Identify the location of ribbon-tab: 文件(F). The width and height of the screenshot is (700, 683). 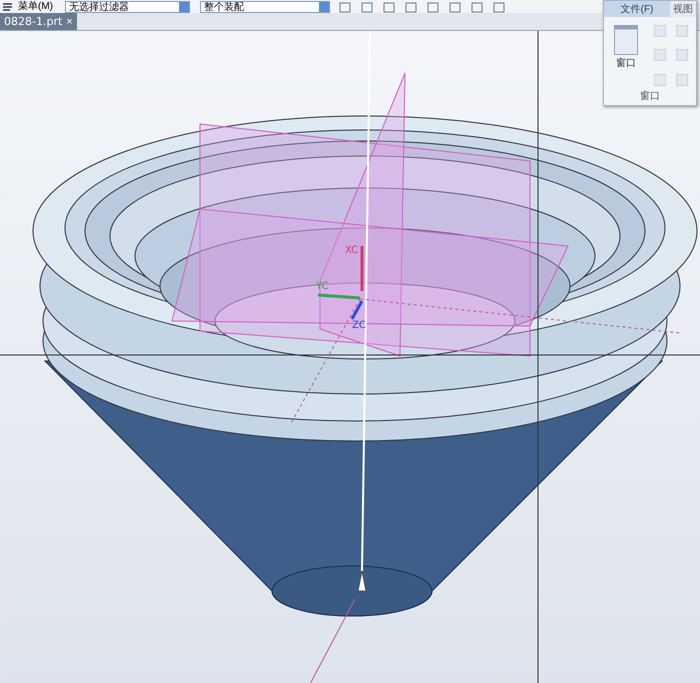
(637, 9).